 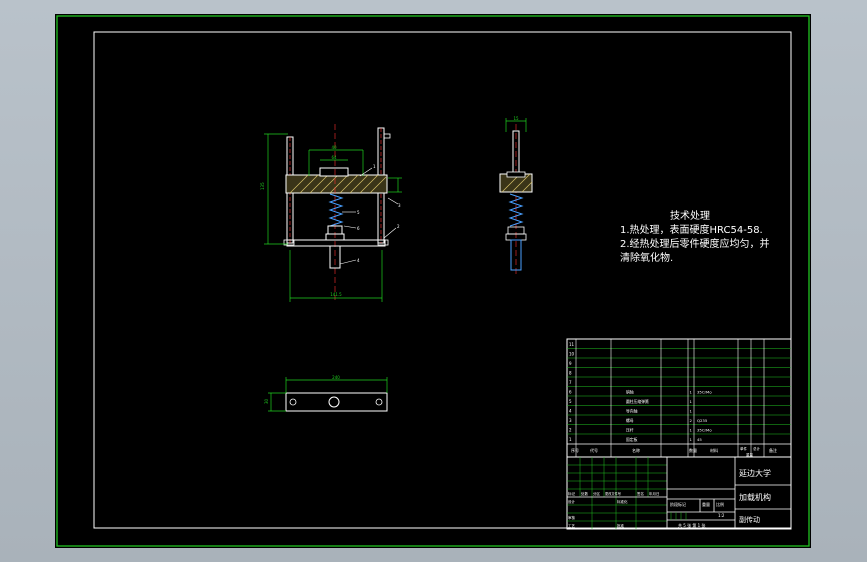 I want to click on tb-mark: 标记, so click(x=572, y=493).